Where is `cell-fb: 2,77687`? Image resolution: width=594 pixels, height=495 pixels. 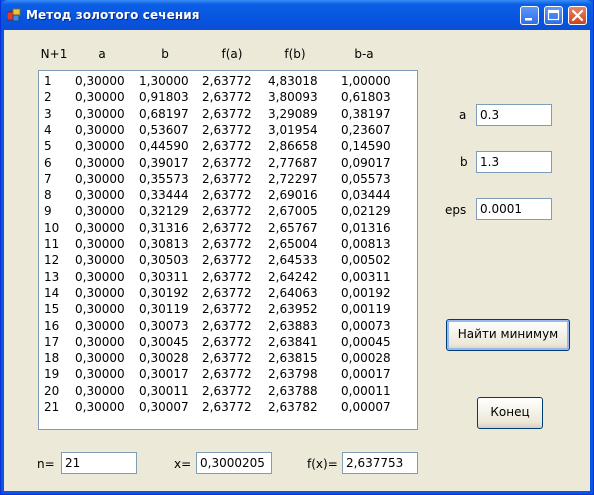
cell-fb: 2,77687 is located at coordinates (293, 162).